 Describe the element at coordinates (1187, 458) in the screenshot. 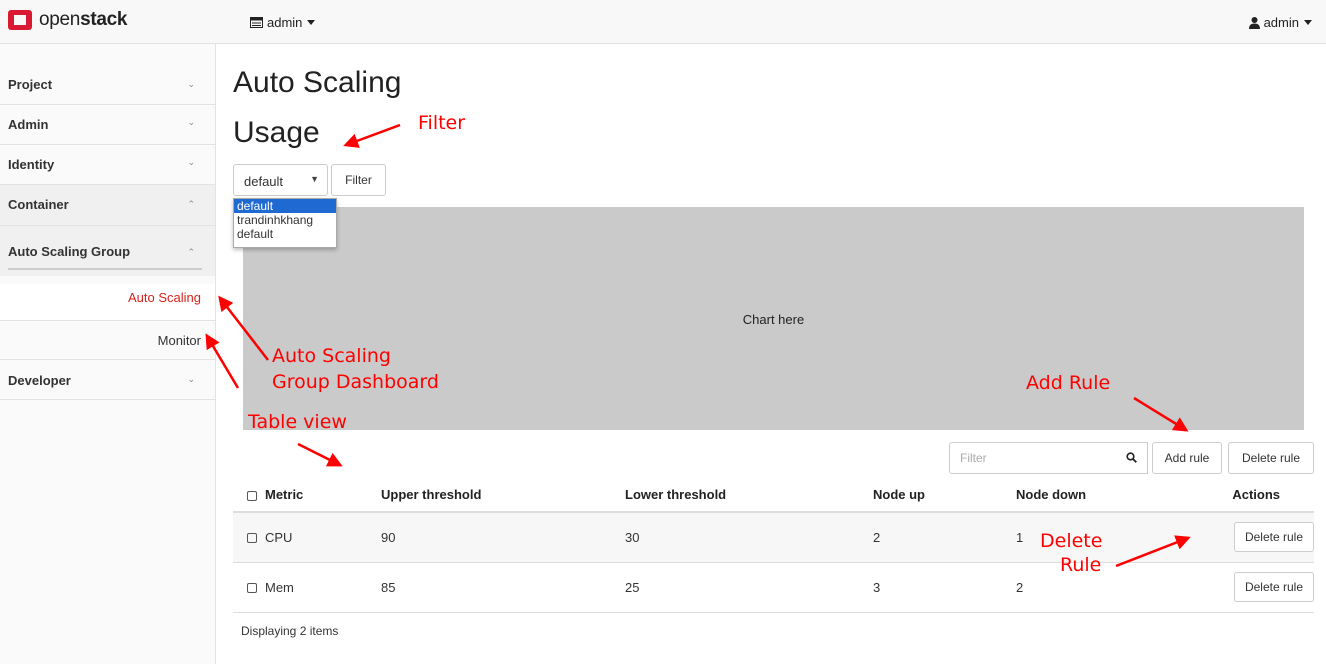

I see `add-rule-button: Add rule` at that location.